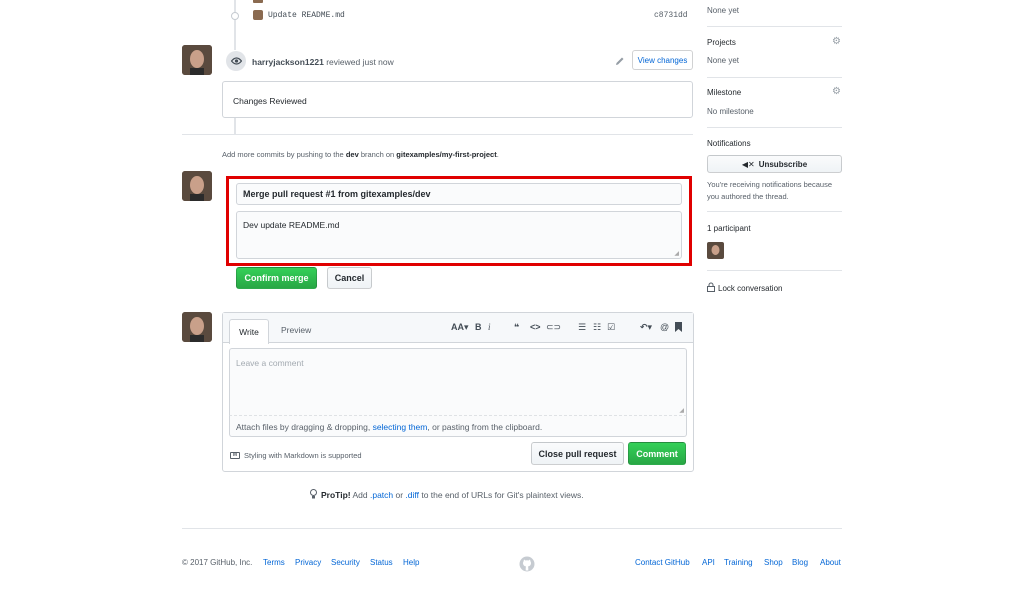  Describe the element at coordinates (512, 528) in the screenshot. I see `footer-divider` at that location.